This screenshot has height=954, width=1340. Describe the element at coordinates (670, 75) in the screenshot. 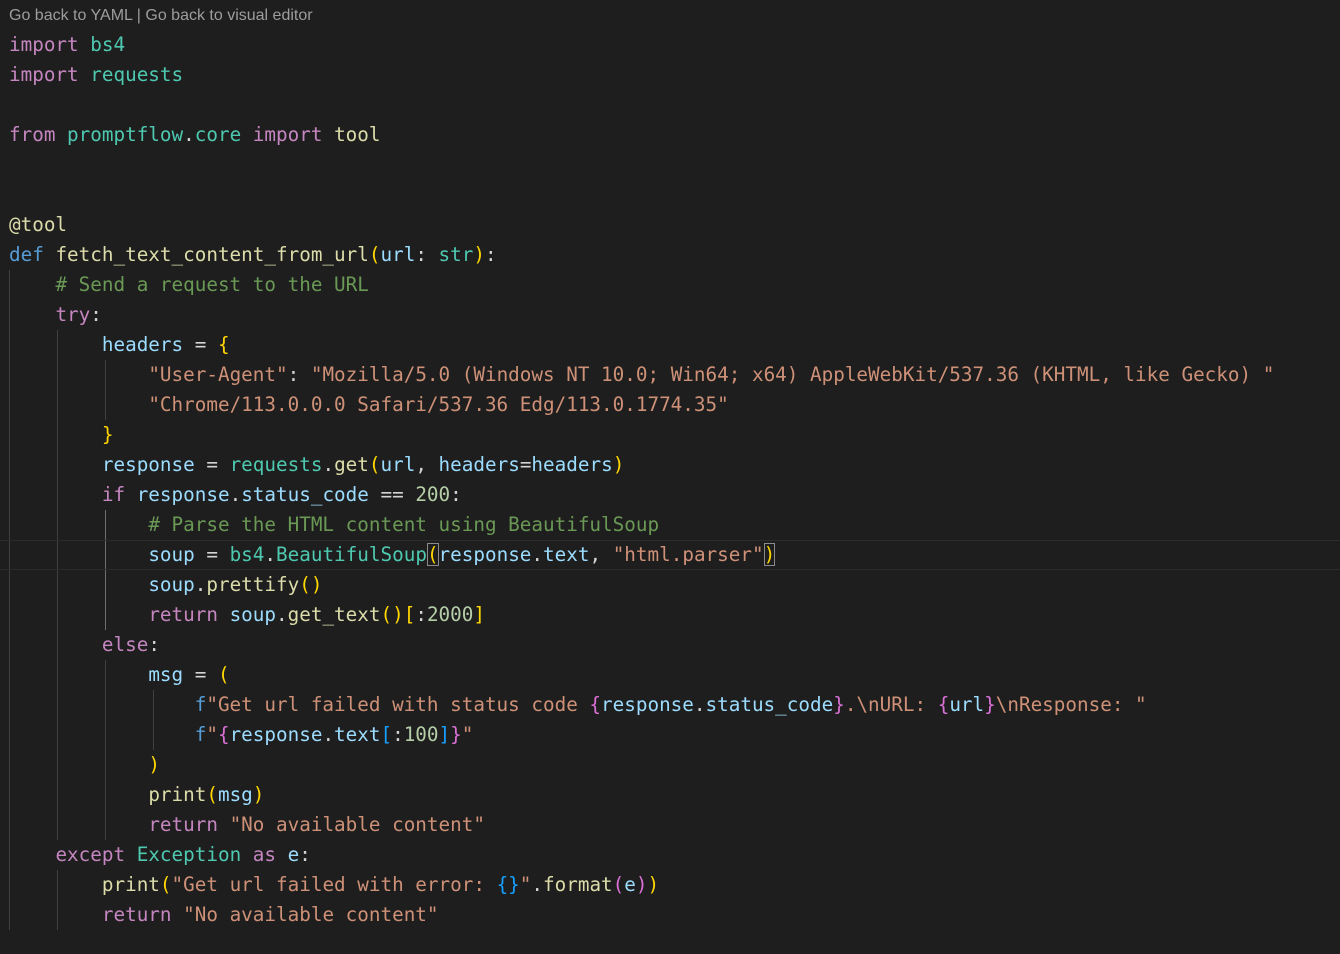

I see `code-line-2: import requests` at that location.